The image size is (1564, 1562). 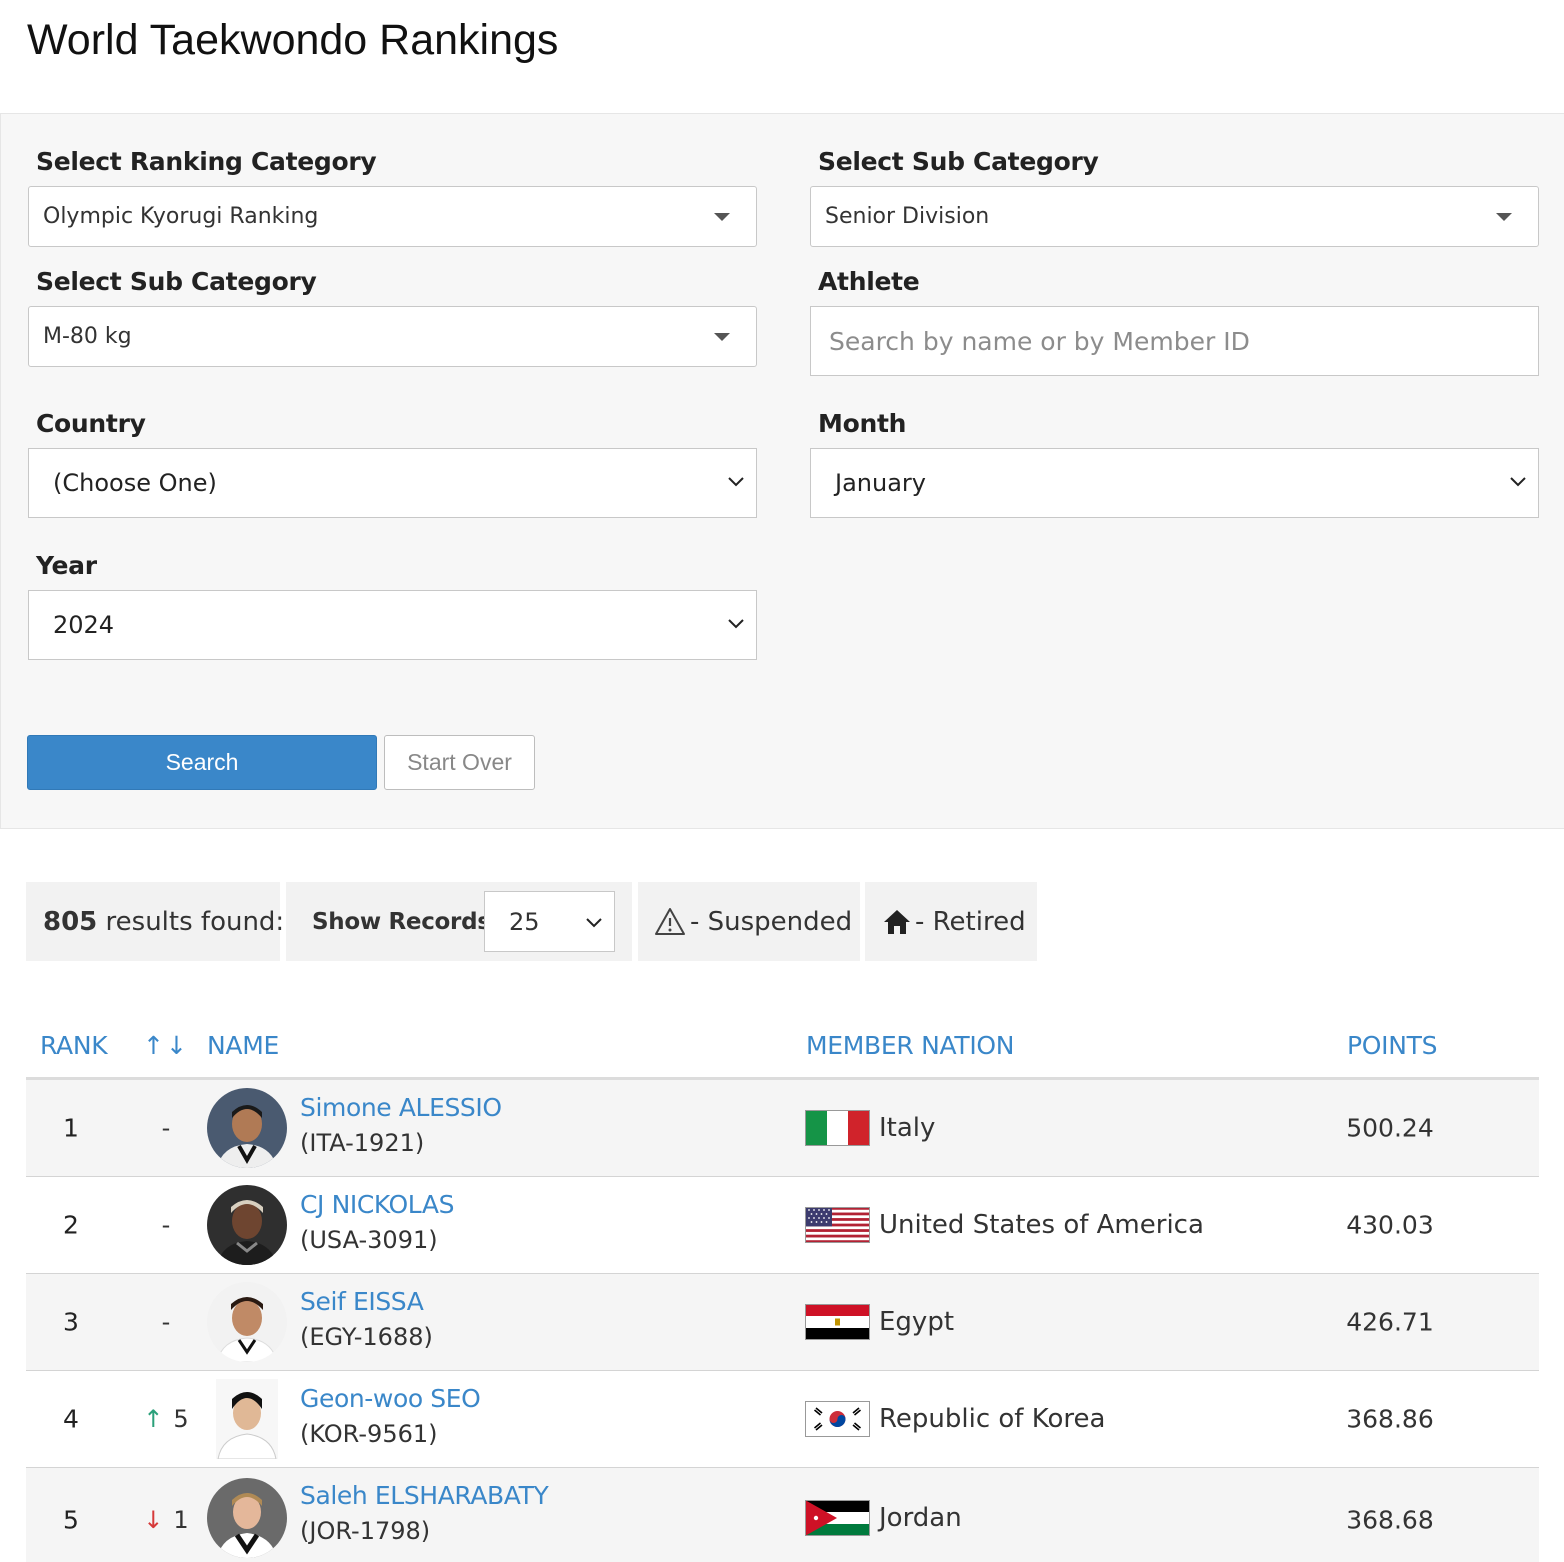 I want to click on athlete-search-input: Search by name or by Member ID, so click(x=1174, y=341).